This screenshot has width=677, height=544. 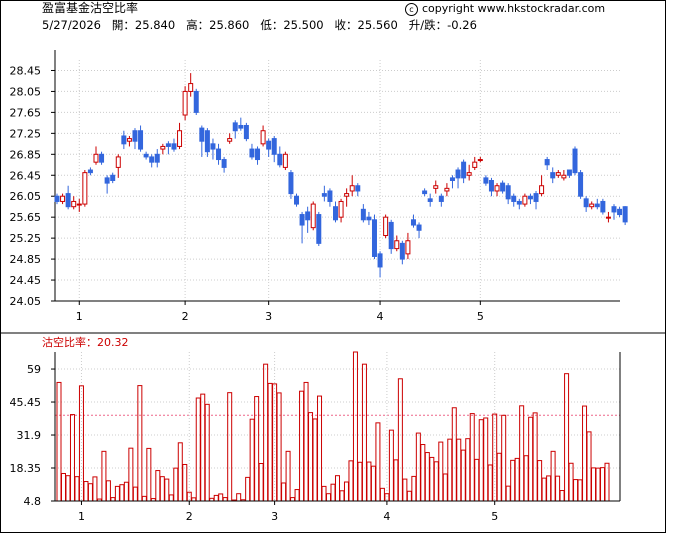 What do you see at coordinates (26, 133) in the screenshot?
I see `price-y-tick-label: 27.25` at bounding box center [26, 133].